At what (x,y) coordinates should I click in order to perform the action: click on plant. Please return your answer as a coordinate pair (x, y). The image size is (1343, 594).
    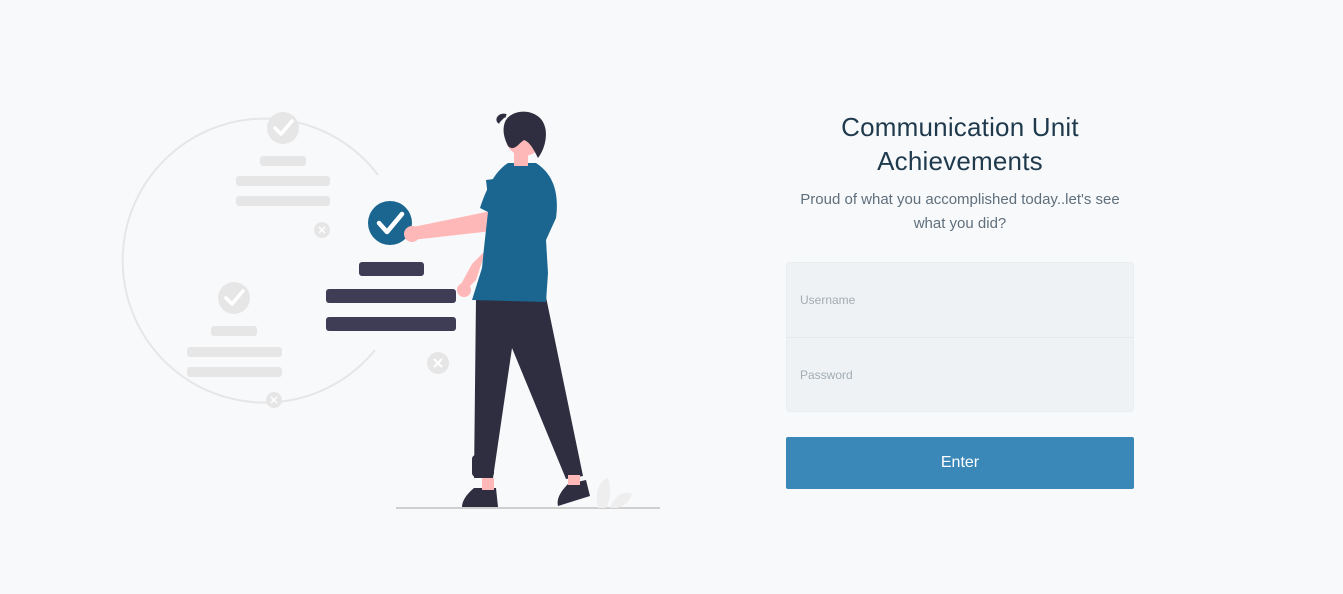
    Looking at the image, I should click on (614, 493).